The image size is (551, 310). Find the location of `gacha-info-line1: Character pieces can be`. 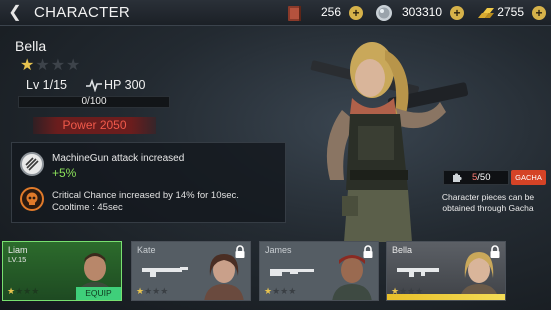

gacha-info-line1: Character pieces can be is located at coordinates (488, 197).